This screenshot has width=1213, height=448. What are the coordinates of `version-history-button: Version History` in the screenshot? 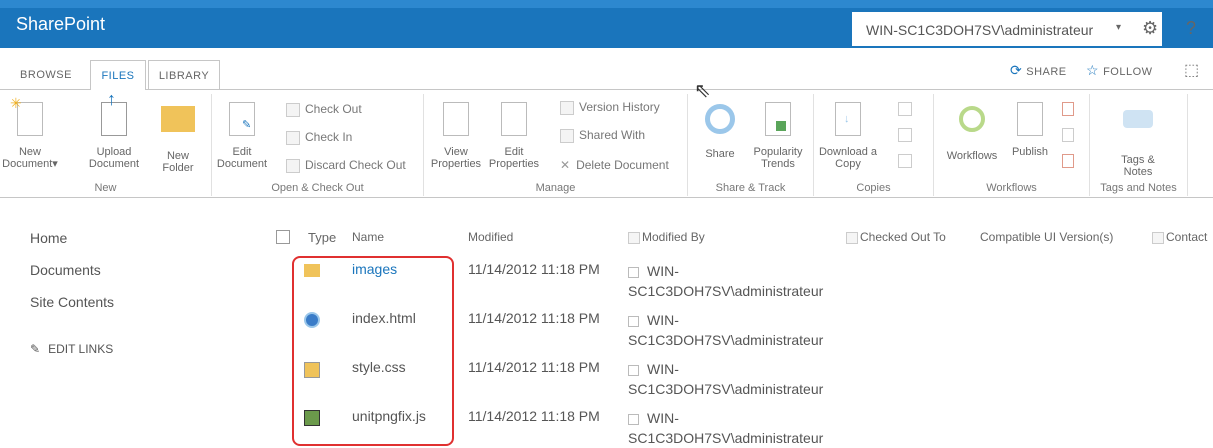 It's located at (610, 107).